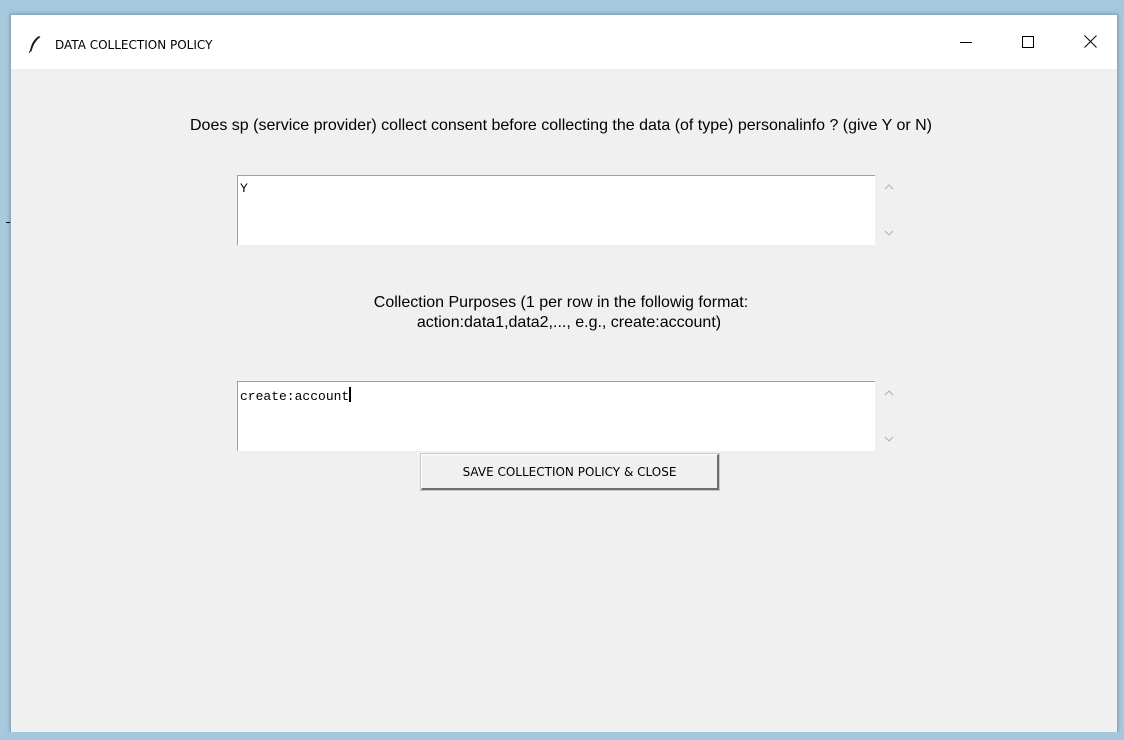 The width and height of the screenshot is (1124, 740). I want to click on window-title: DATA COLLECTION POLICY, so click(134, 45).